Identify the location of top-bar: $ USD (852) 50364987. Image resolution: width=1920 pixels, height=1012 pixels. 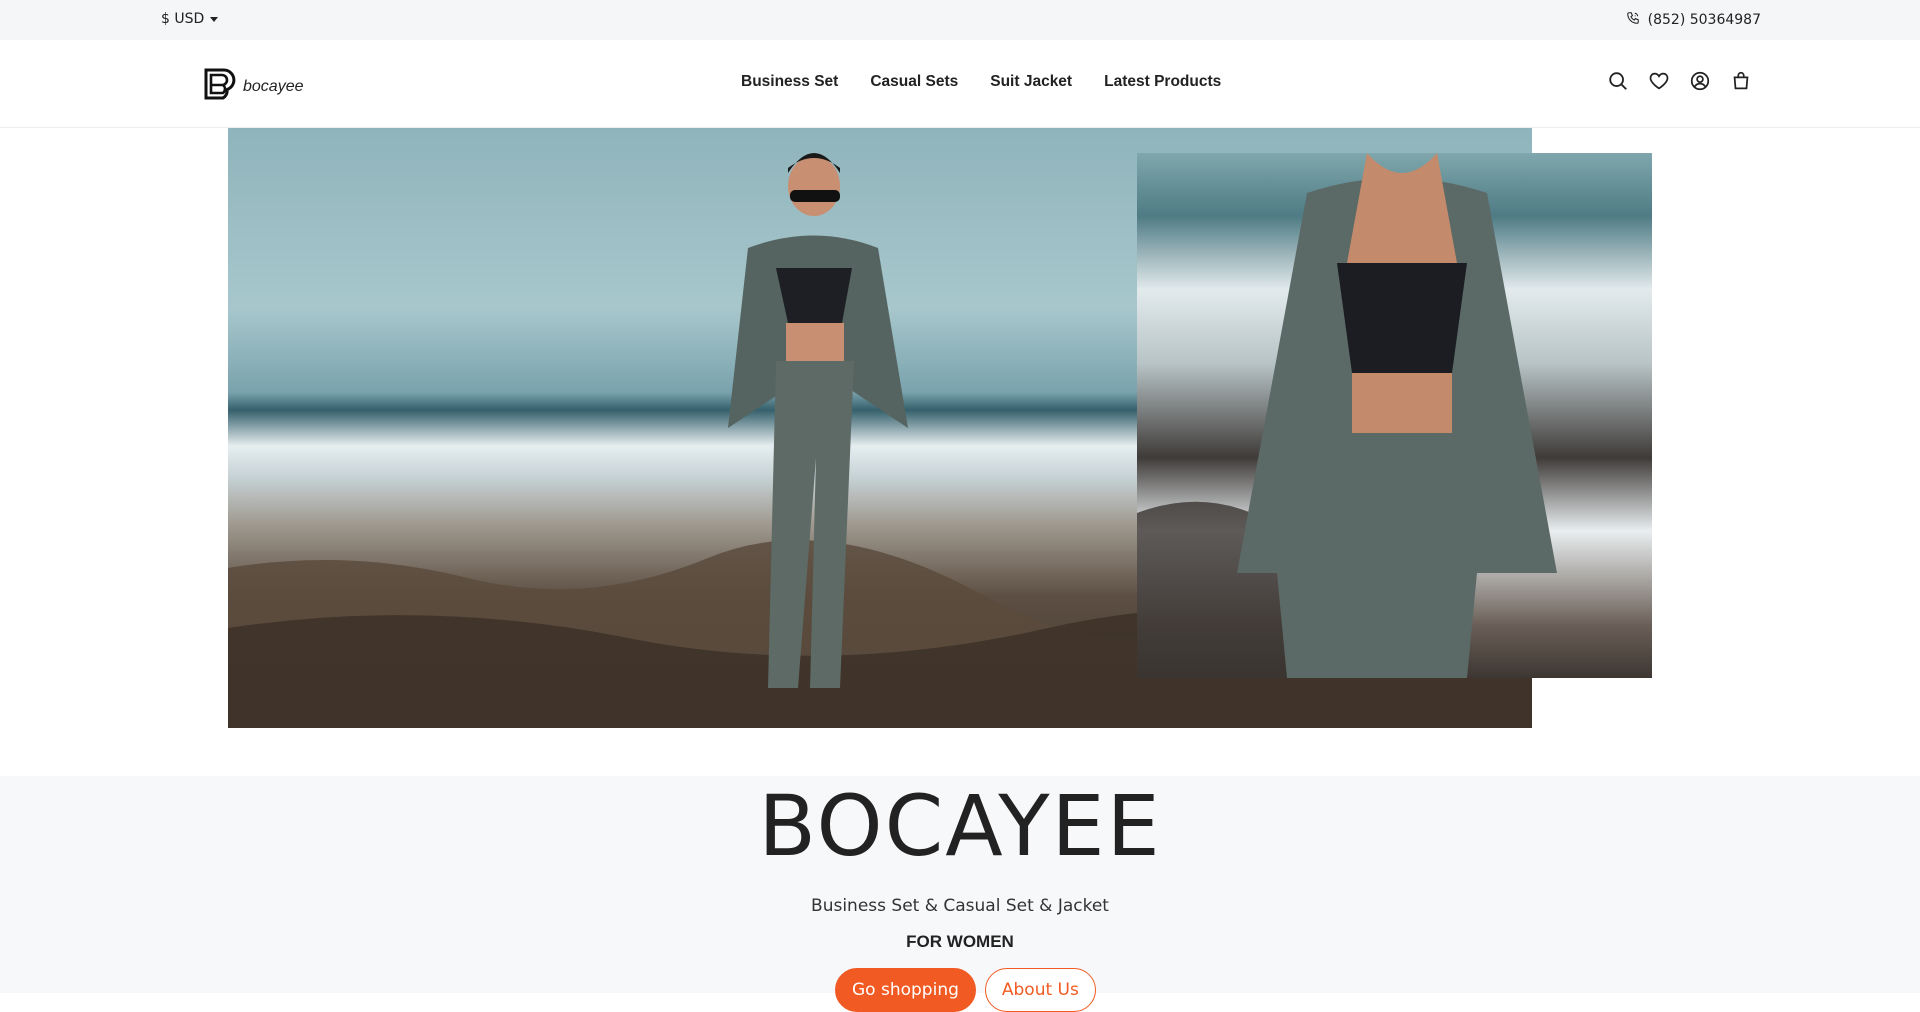
(960, 20).